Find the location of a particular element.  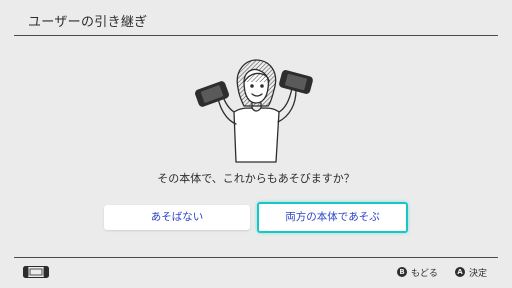

a-button-icon: A is located at coordinates (460, 272).